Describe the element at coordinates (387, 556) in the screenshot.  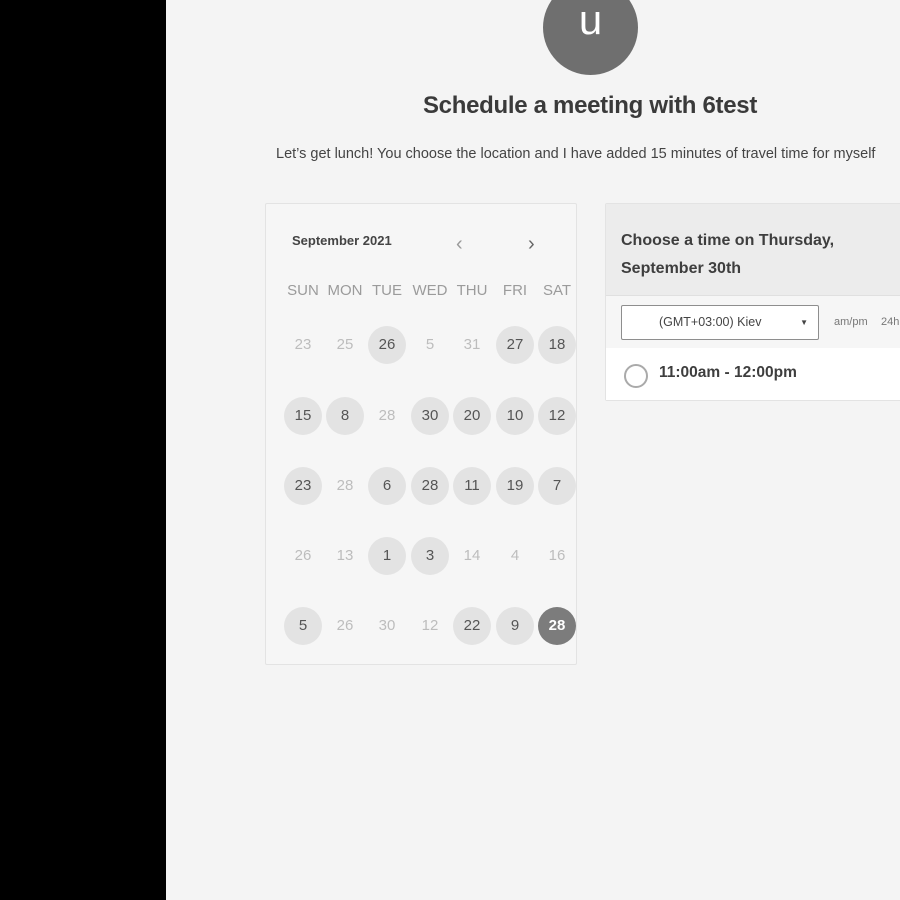
I see `calendar-day: 1` at that location.